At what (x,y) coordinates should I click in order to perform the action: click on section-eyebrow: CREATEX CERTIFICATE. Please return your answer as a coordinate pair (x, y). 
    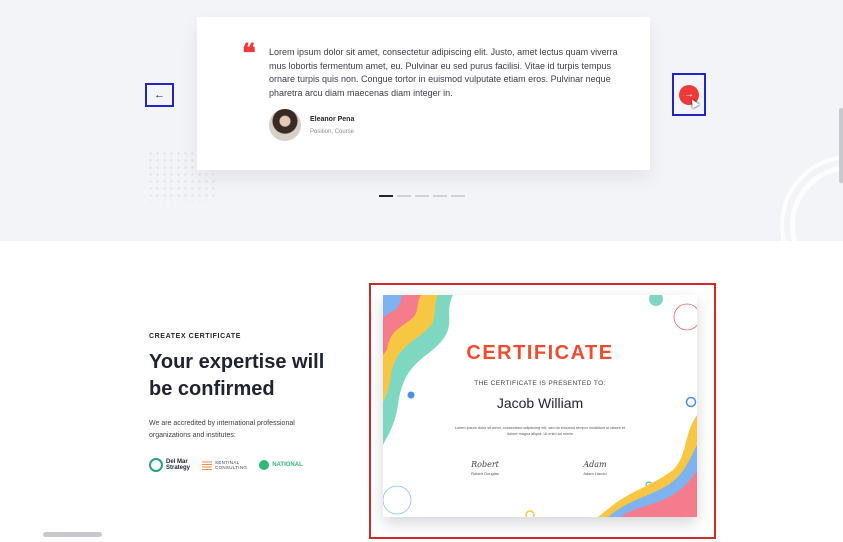
    Looking at the image, I should click on (195, 336).